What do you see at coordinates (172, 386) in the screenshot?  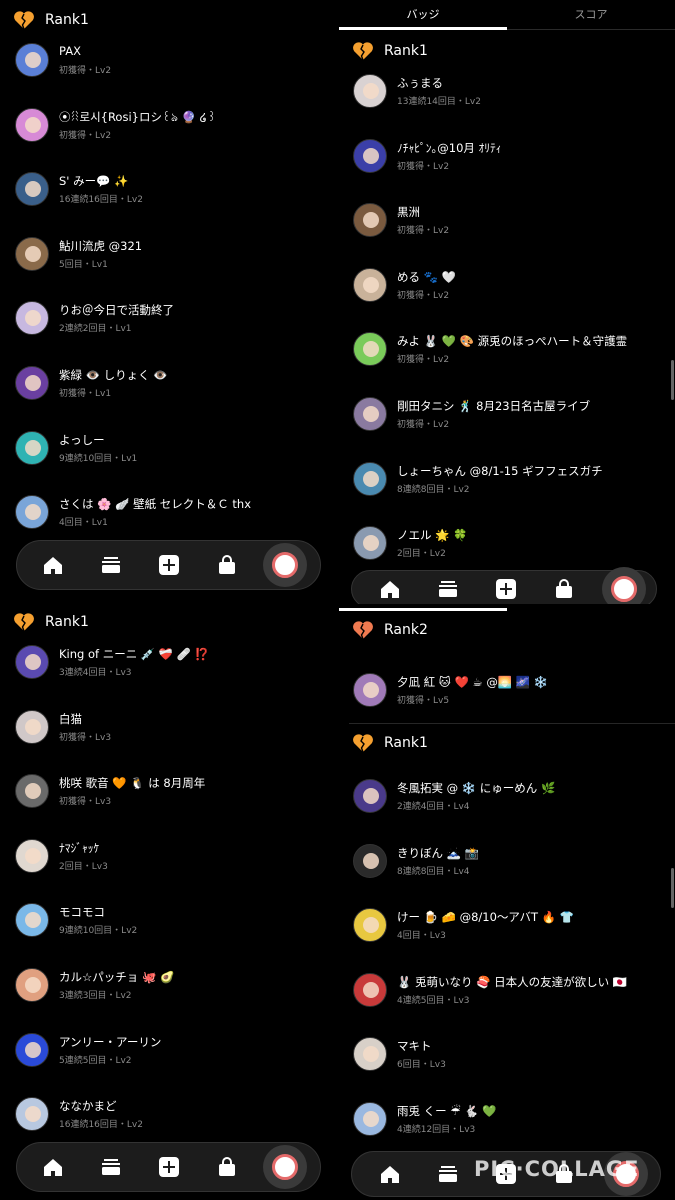 I see `list-item: 紫緑 👁️ しりょく 👁️ 初獲得・Lv1` at bounding box center [172, 386].